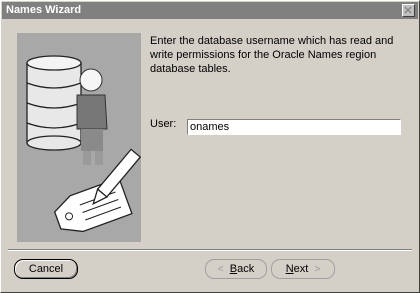 The width and height of the screenshot is (420, 293). I want to click on close-icon, so click(408, 10).